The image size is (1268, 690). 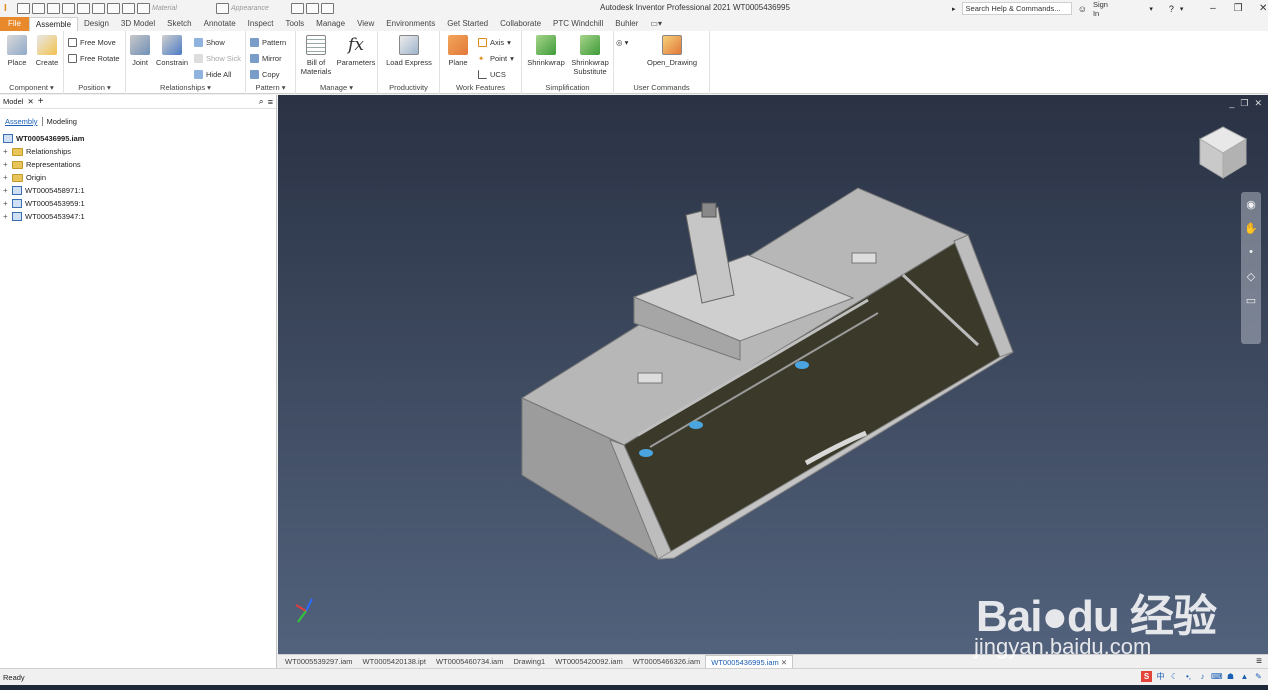 I want to click on doc-tab: WT0005460734.iam, so click(x=470, y=661).